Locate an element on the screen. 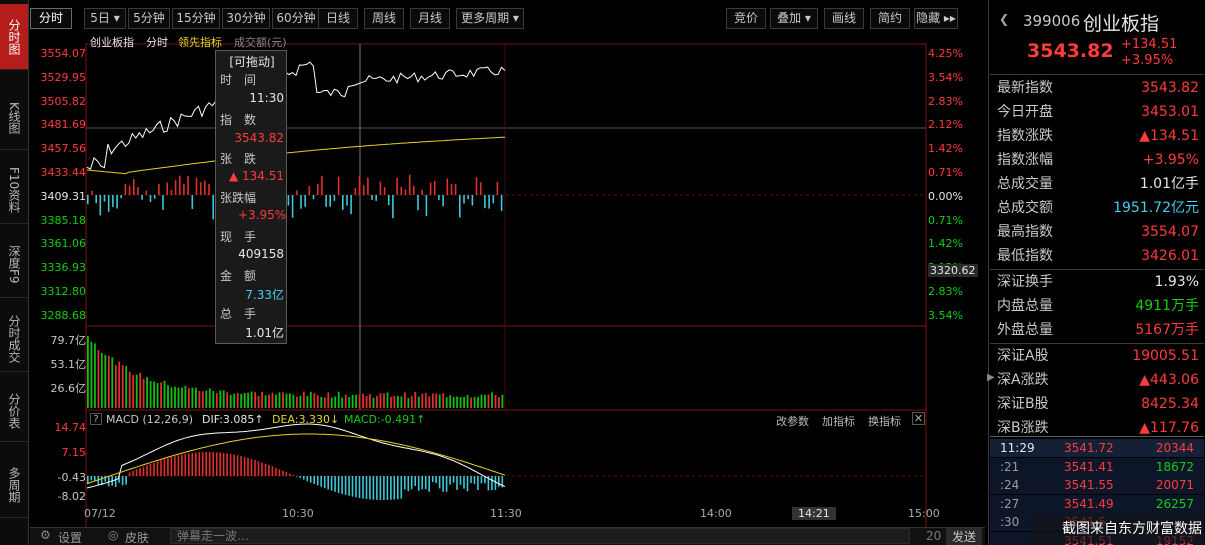 The image size is (1205, 545). quote-row: 指数涨幅 +3.95% is located at coordinates (1100, 160).